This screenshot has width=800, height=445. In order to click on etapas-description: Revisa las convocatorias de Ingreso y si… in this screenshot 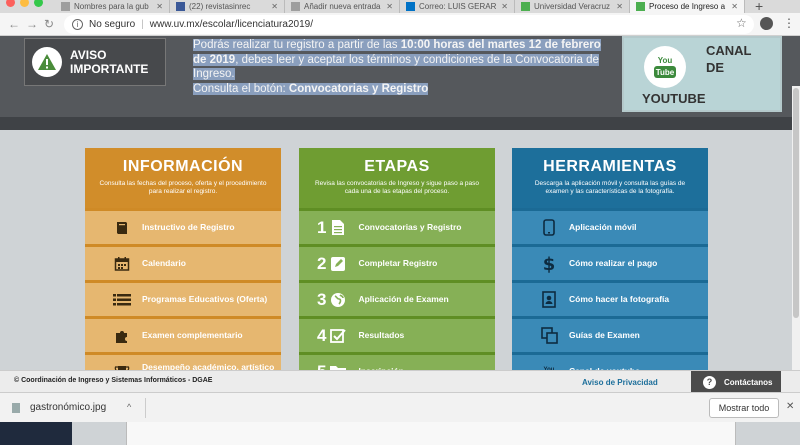, I will do `click(397, 187)`.